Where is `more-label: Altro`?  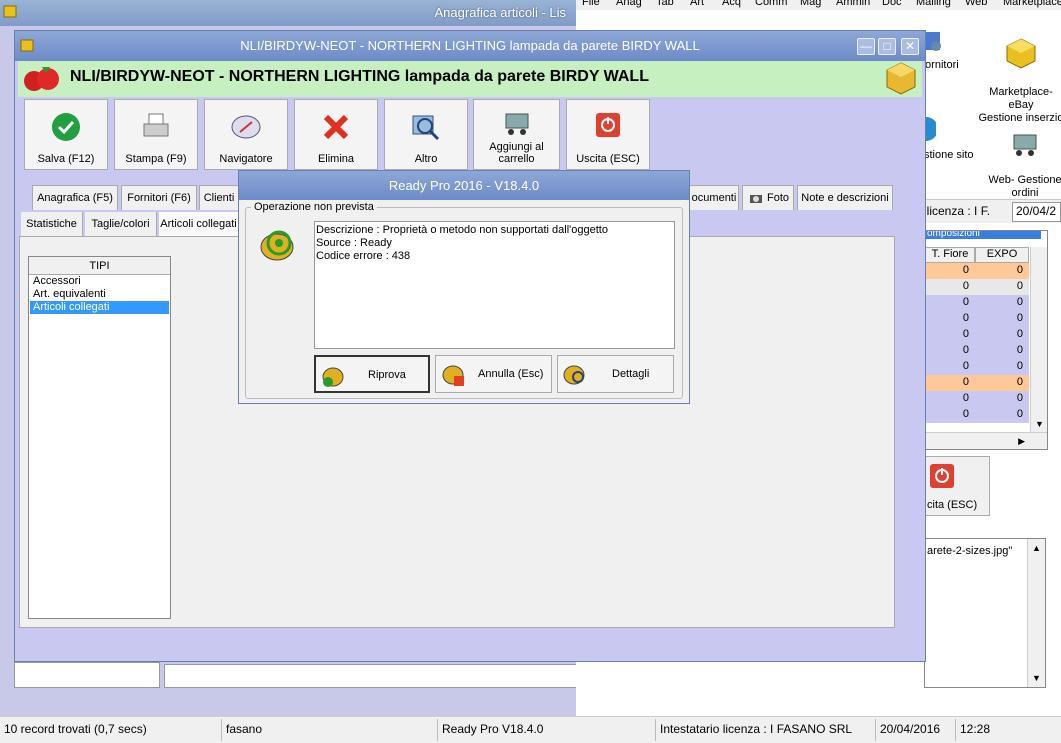 more-label: Altro is located at coordinates (426, 159).